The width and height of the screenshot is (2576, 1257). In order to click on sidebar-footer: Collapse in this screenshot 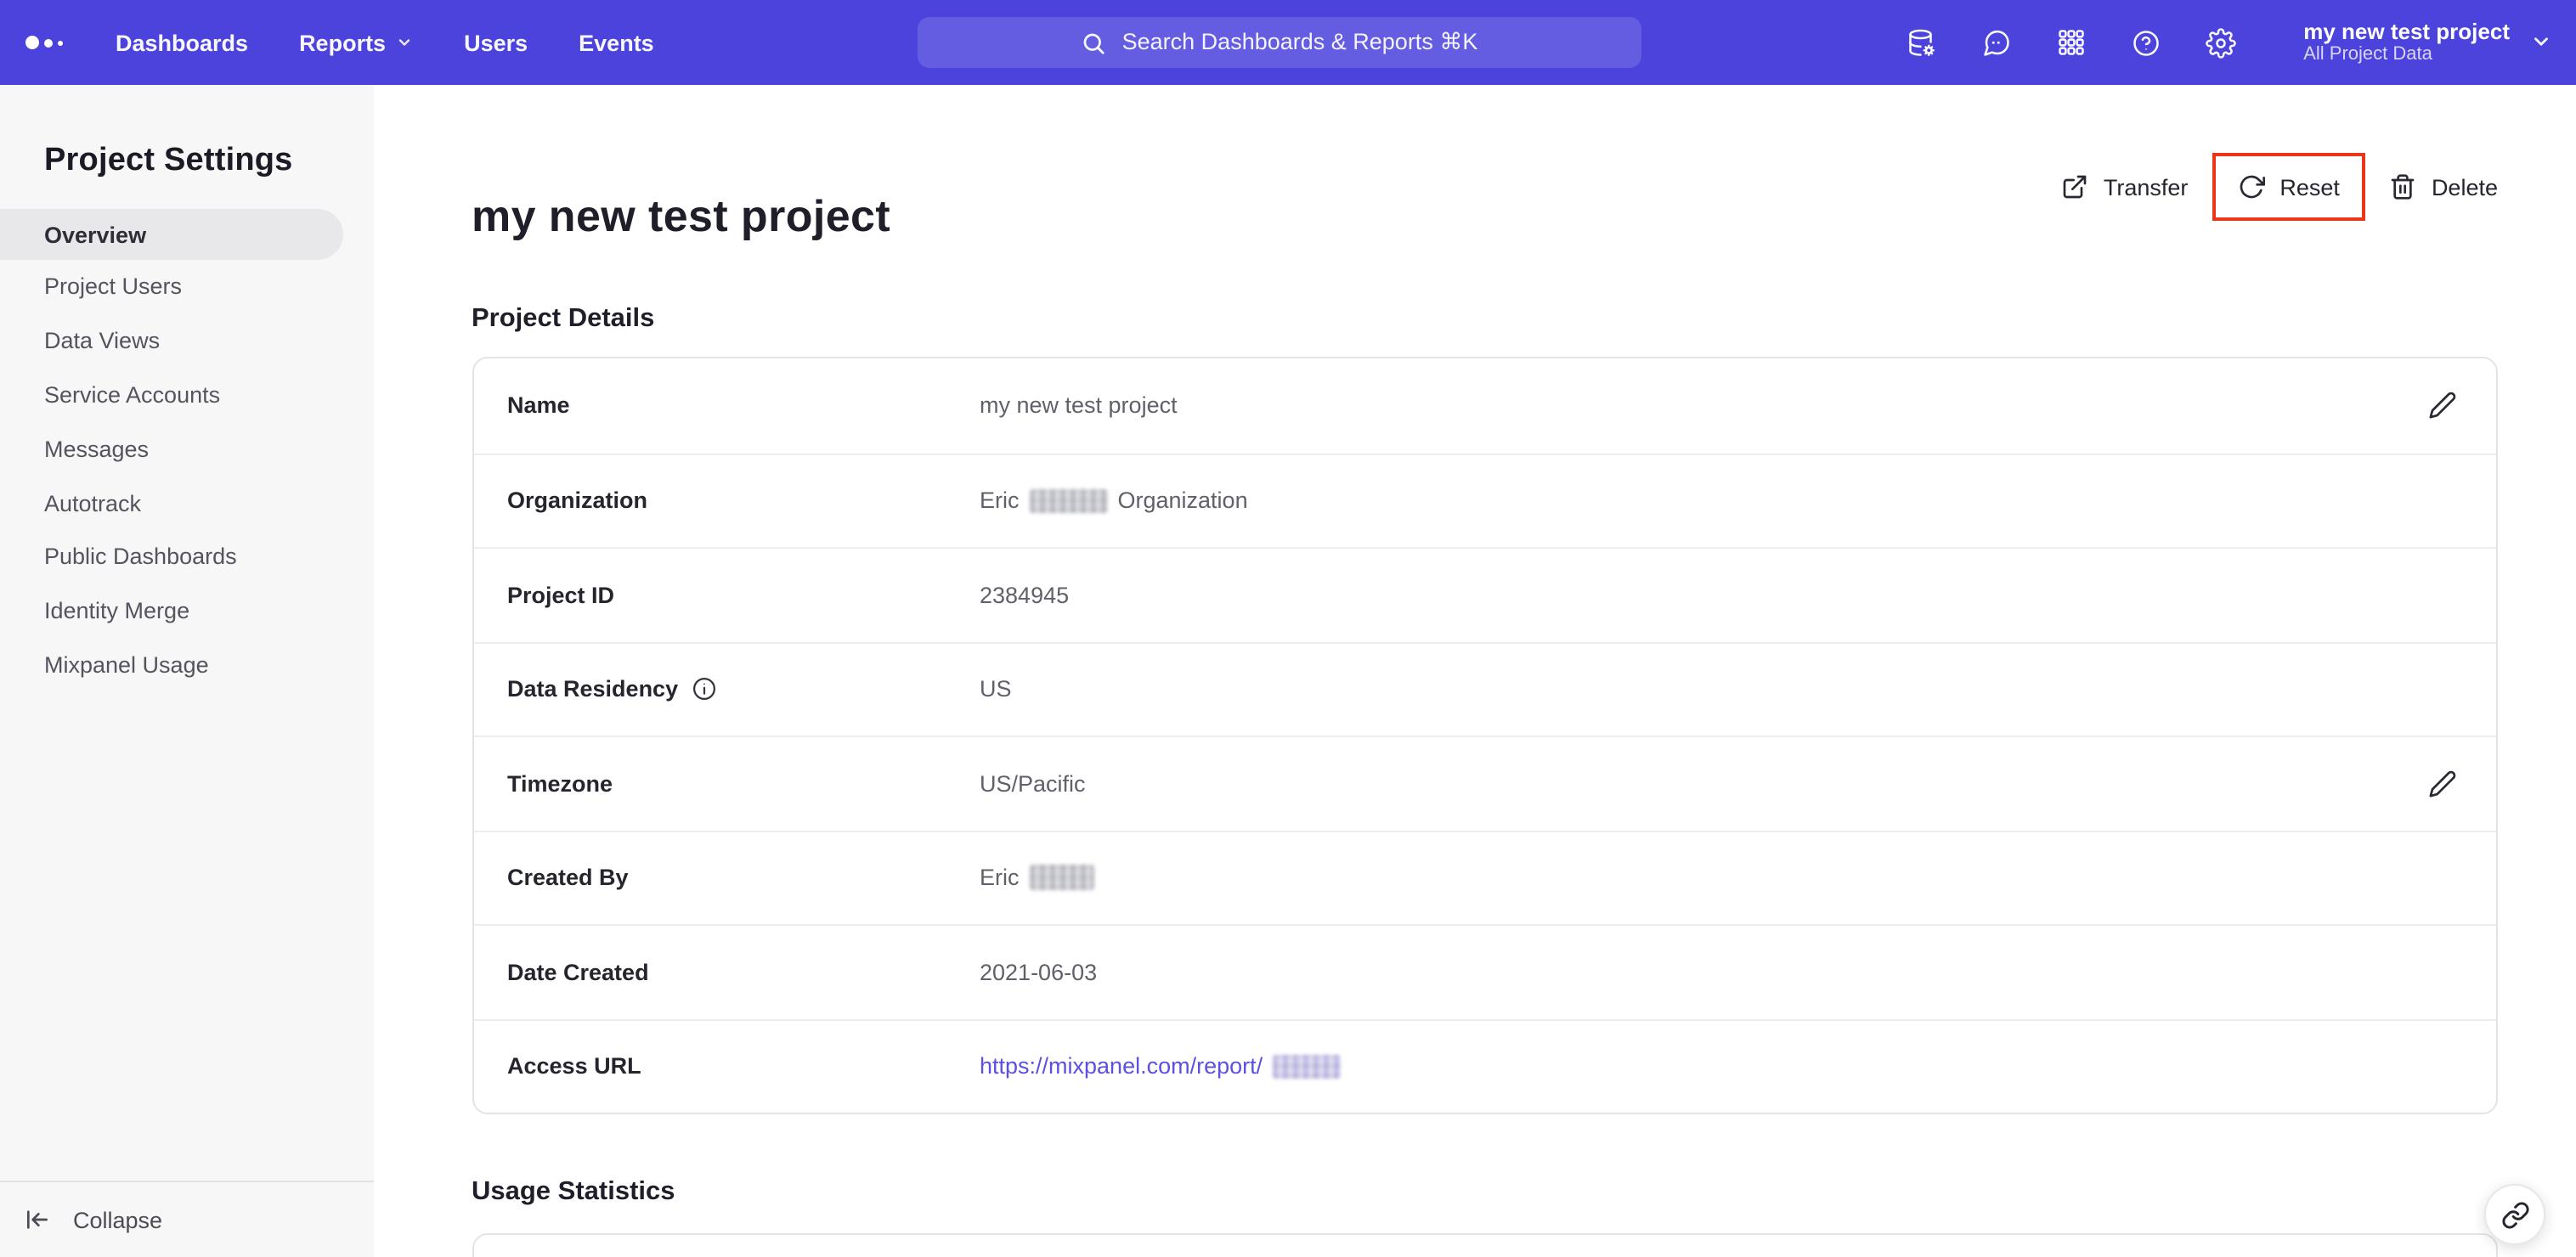, I will do `click(187, 1219)`.